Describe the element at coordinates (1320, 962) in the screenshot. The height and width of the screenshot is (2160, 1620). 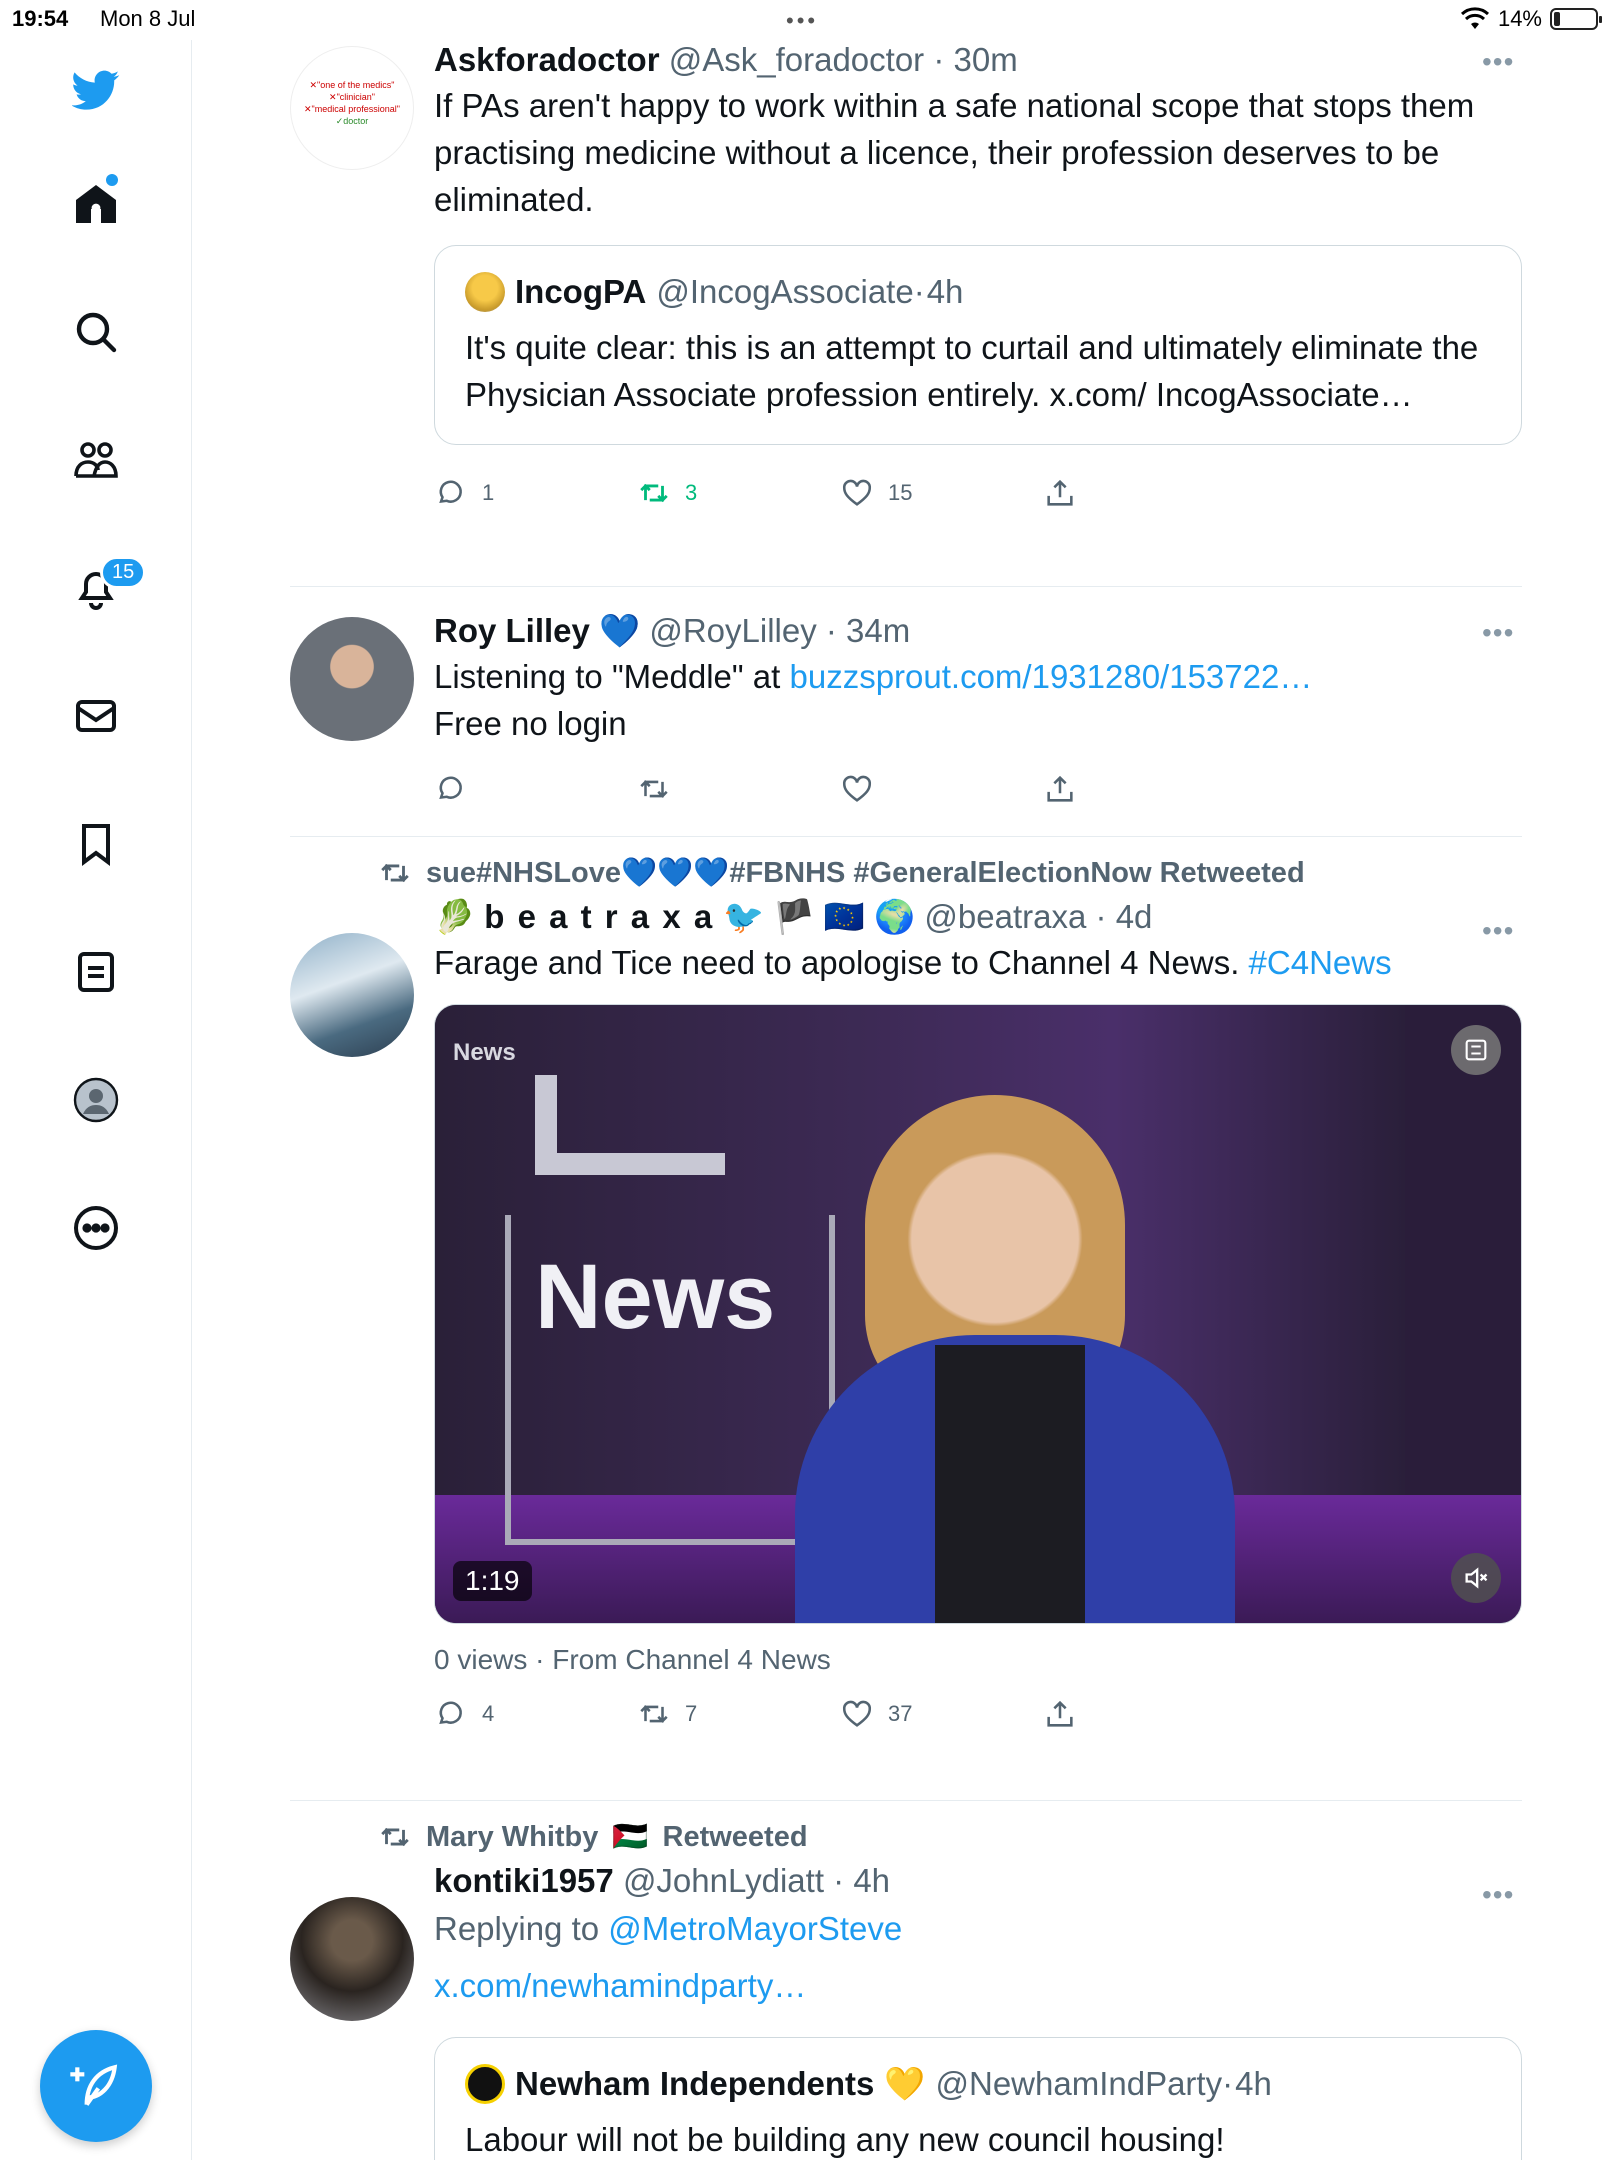
I see `hashtag-link: #C4News` at that location.